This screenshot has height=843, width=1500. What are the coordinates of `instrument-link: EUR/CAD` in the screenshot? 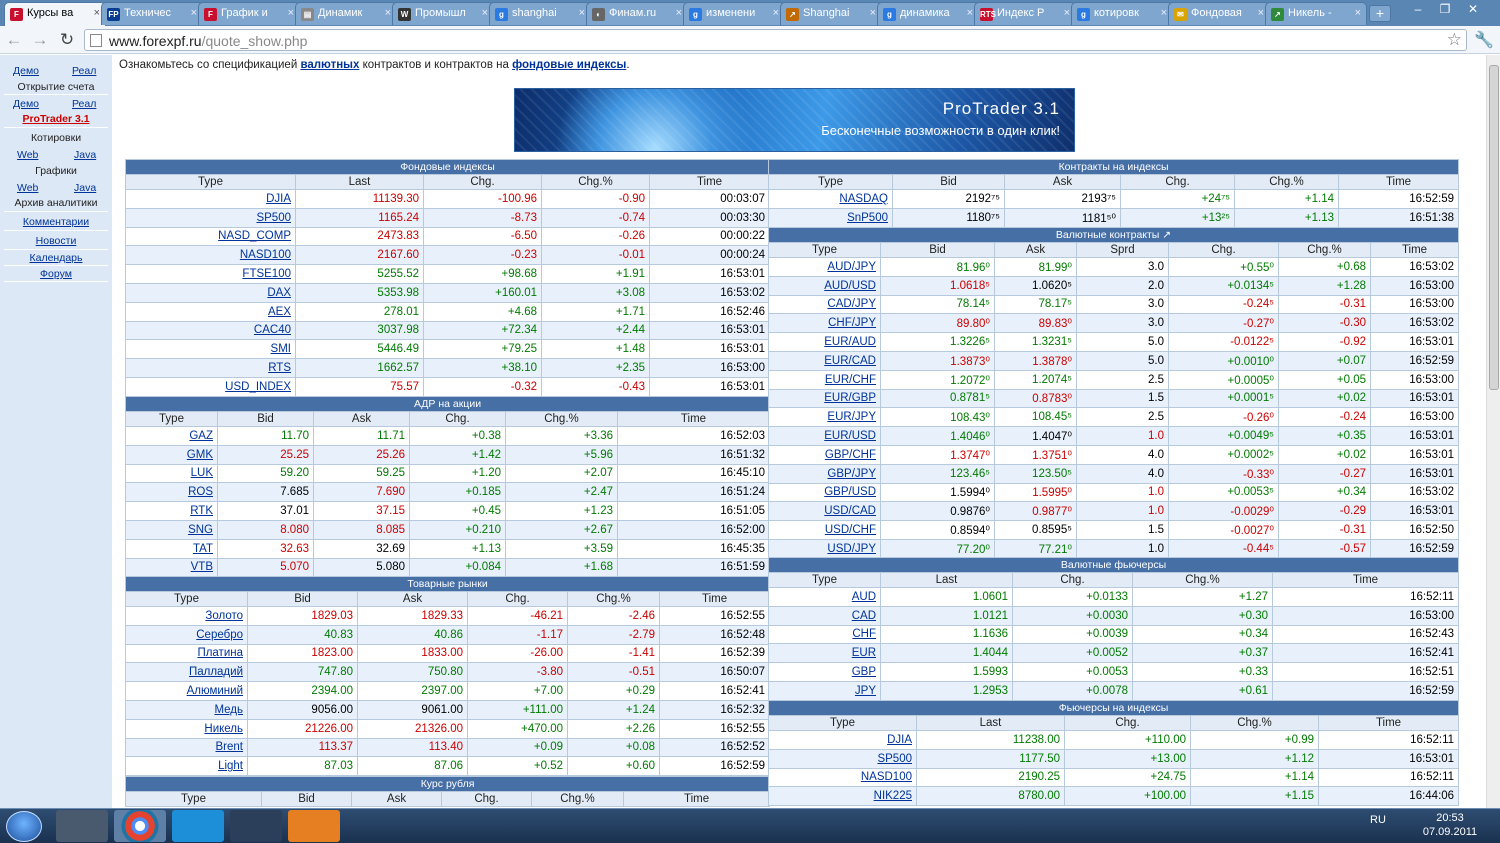 It's located at (824, 360).